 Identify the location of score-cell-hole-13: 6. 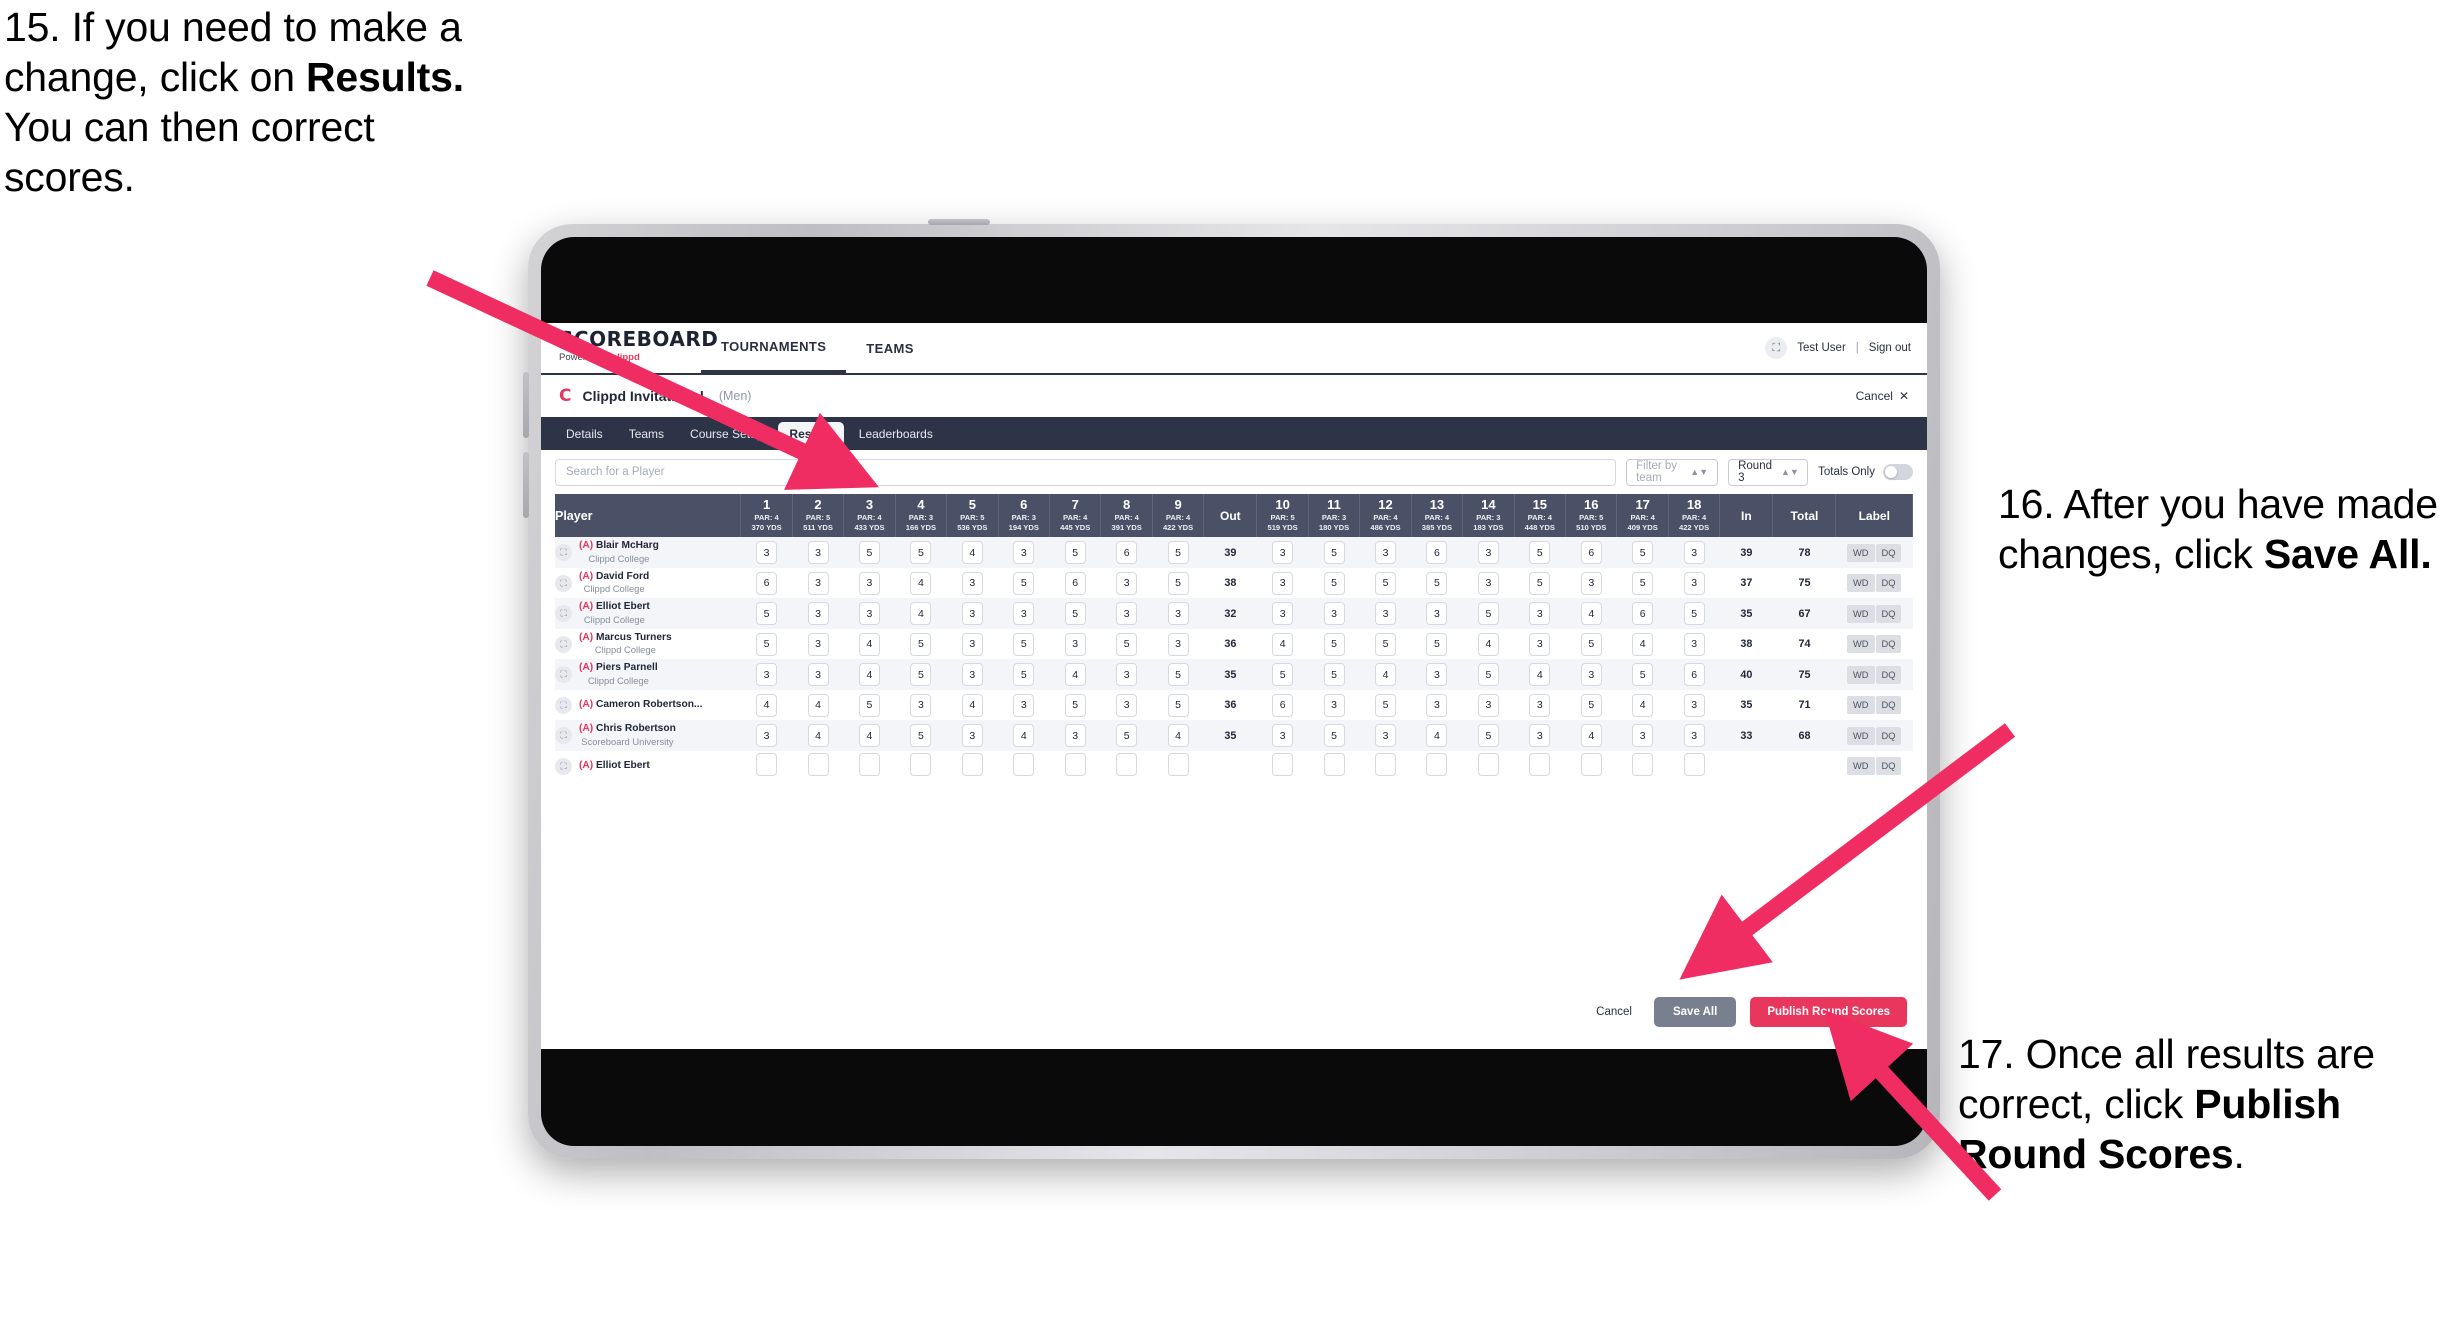
(1436, 552).